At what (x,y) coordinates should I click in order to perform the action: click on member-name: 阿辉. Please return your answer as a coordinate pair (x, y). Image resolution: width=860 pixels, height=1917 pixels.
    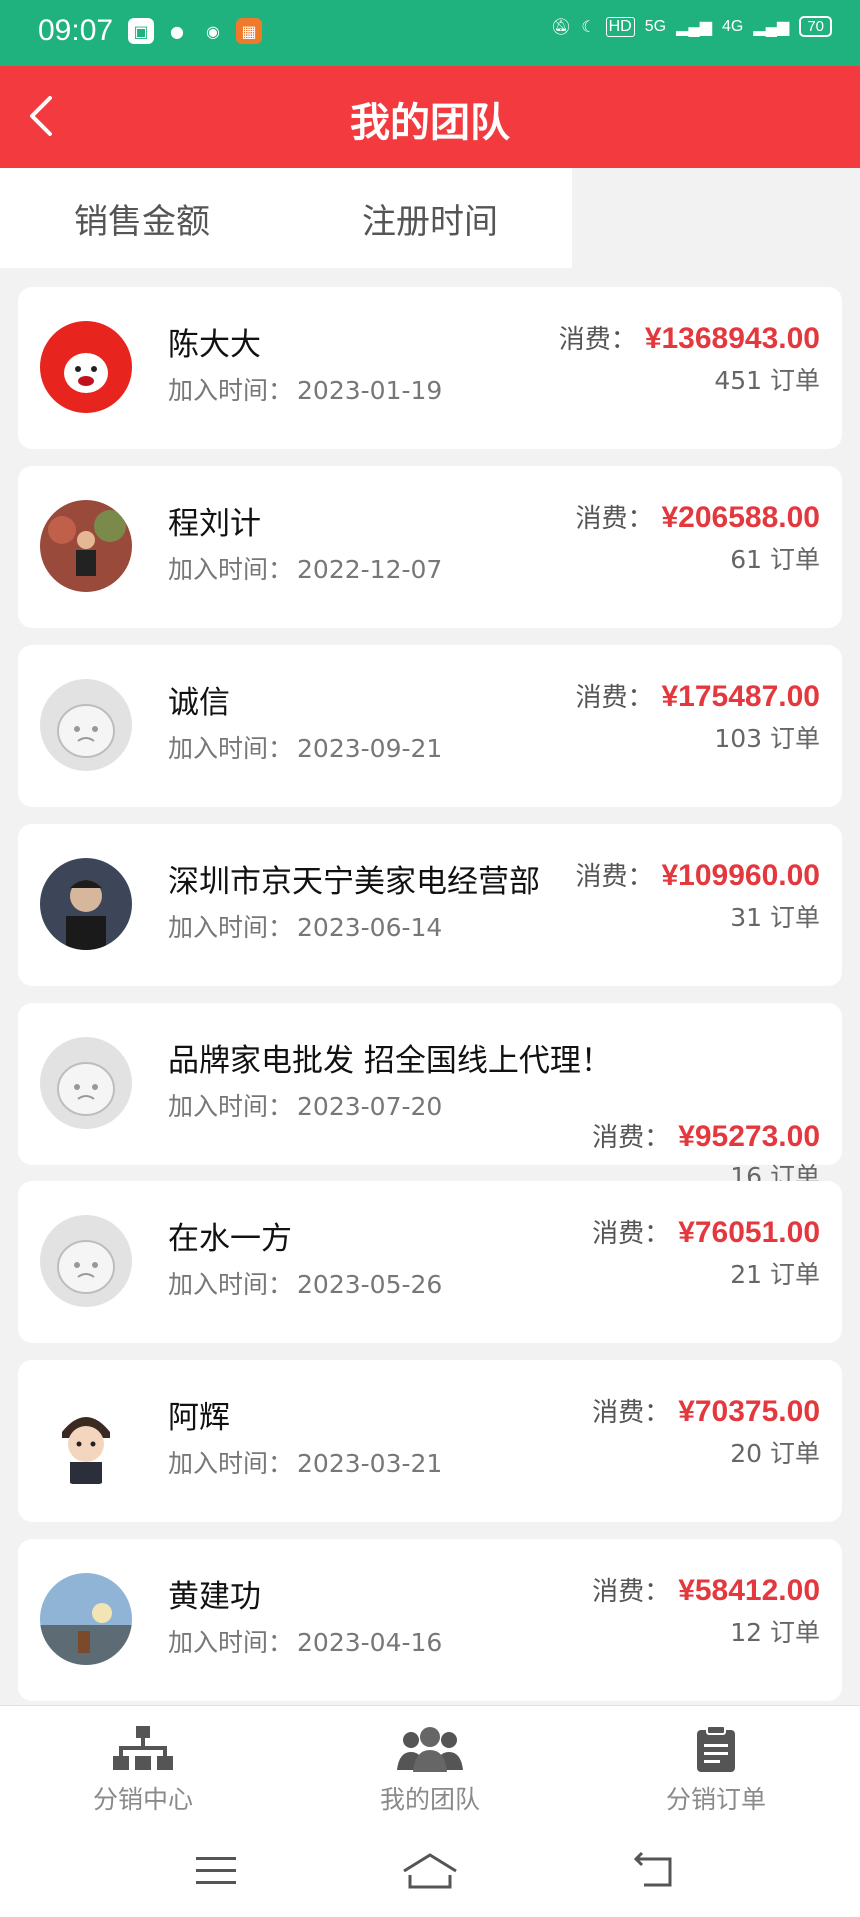
    Looking at the image, I should click on (199, 1418).